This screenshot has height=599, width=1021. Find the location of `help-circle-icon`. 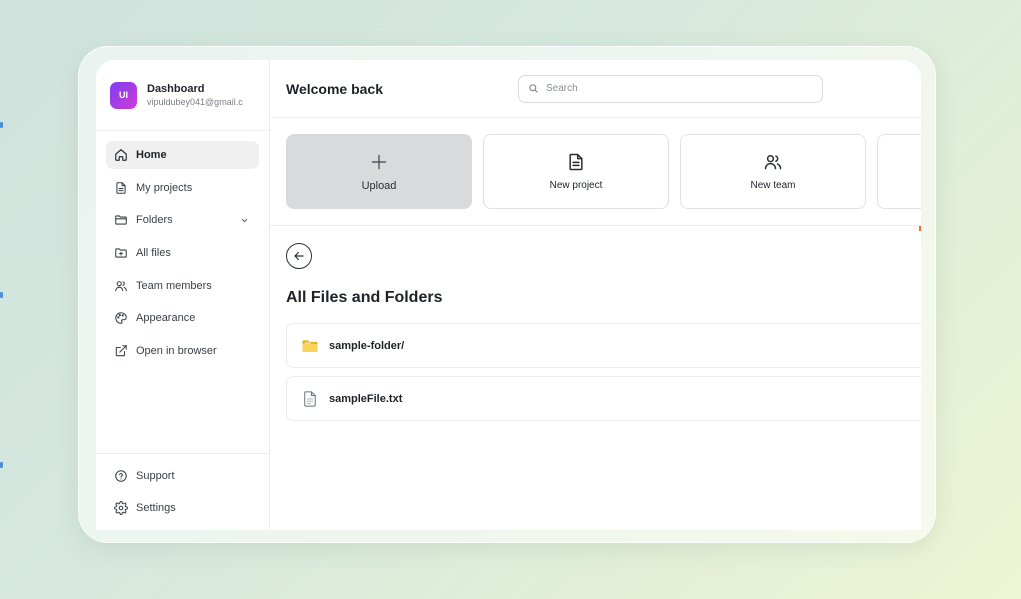

help-circle-icon is located at coordinates (121, 476).